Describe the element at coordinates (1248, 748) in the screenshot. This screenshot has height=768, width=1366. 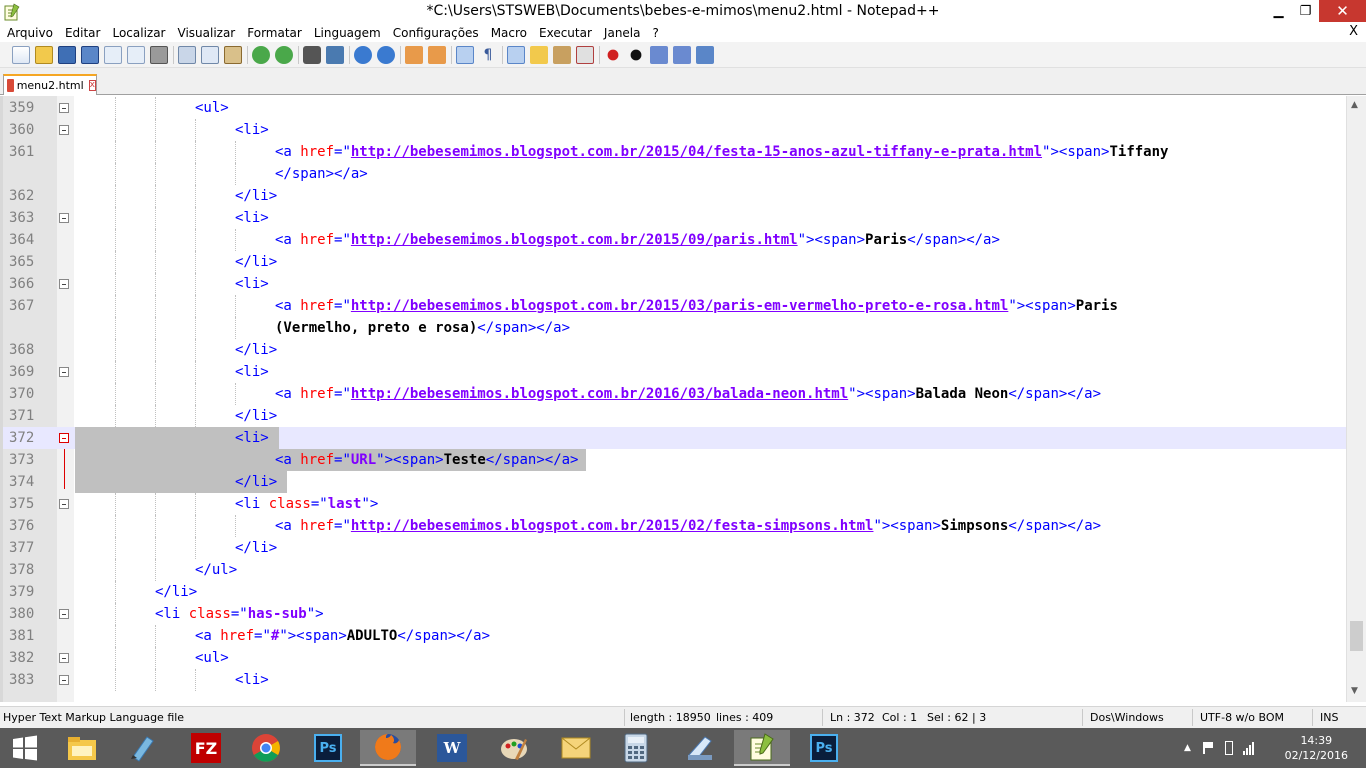
I see `network-icon` at that location.